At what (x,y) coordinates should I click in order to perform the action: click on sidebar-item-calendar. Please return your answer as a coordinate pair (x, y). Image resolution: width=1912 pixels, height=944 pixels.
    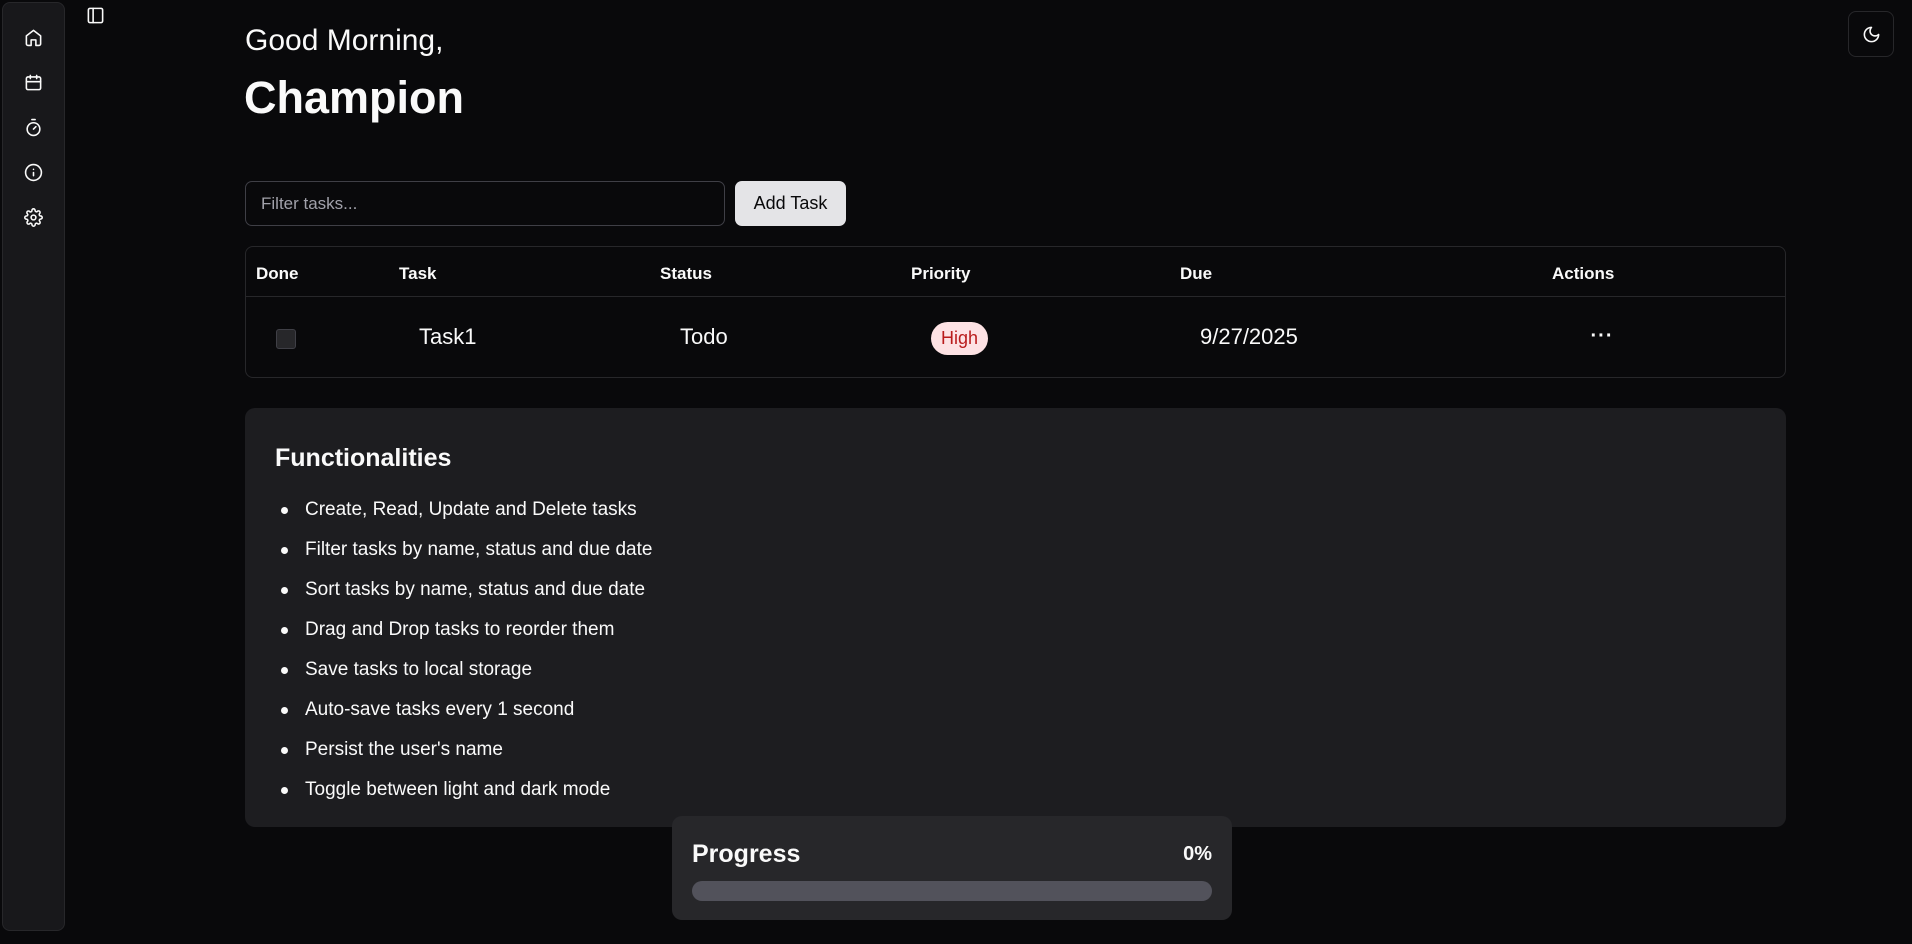
    Looking at the image, I should click on (34, 82).